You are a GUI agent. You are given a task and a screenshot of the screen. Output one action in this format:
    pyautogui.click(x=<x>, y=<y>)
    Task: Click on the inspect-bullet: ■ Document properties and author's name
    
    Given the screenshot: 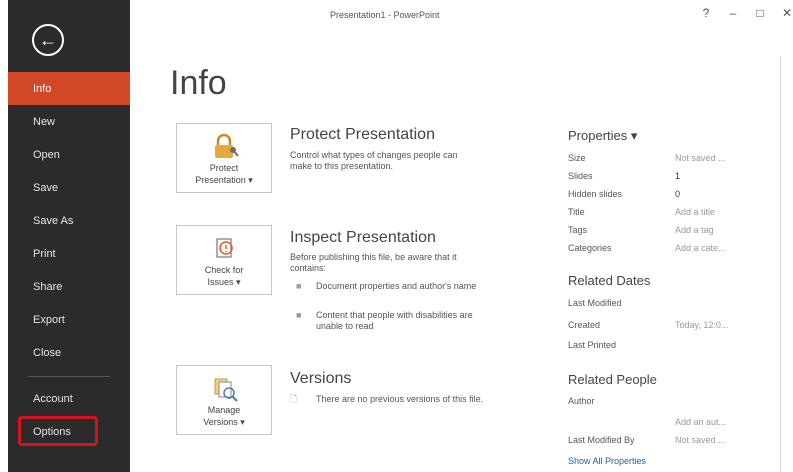 What is the action you would take?
    pyautogui.click(x=386, y=286)
    